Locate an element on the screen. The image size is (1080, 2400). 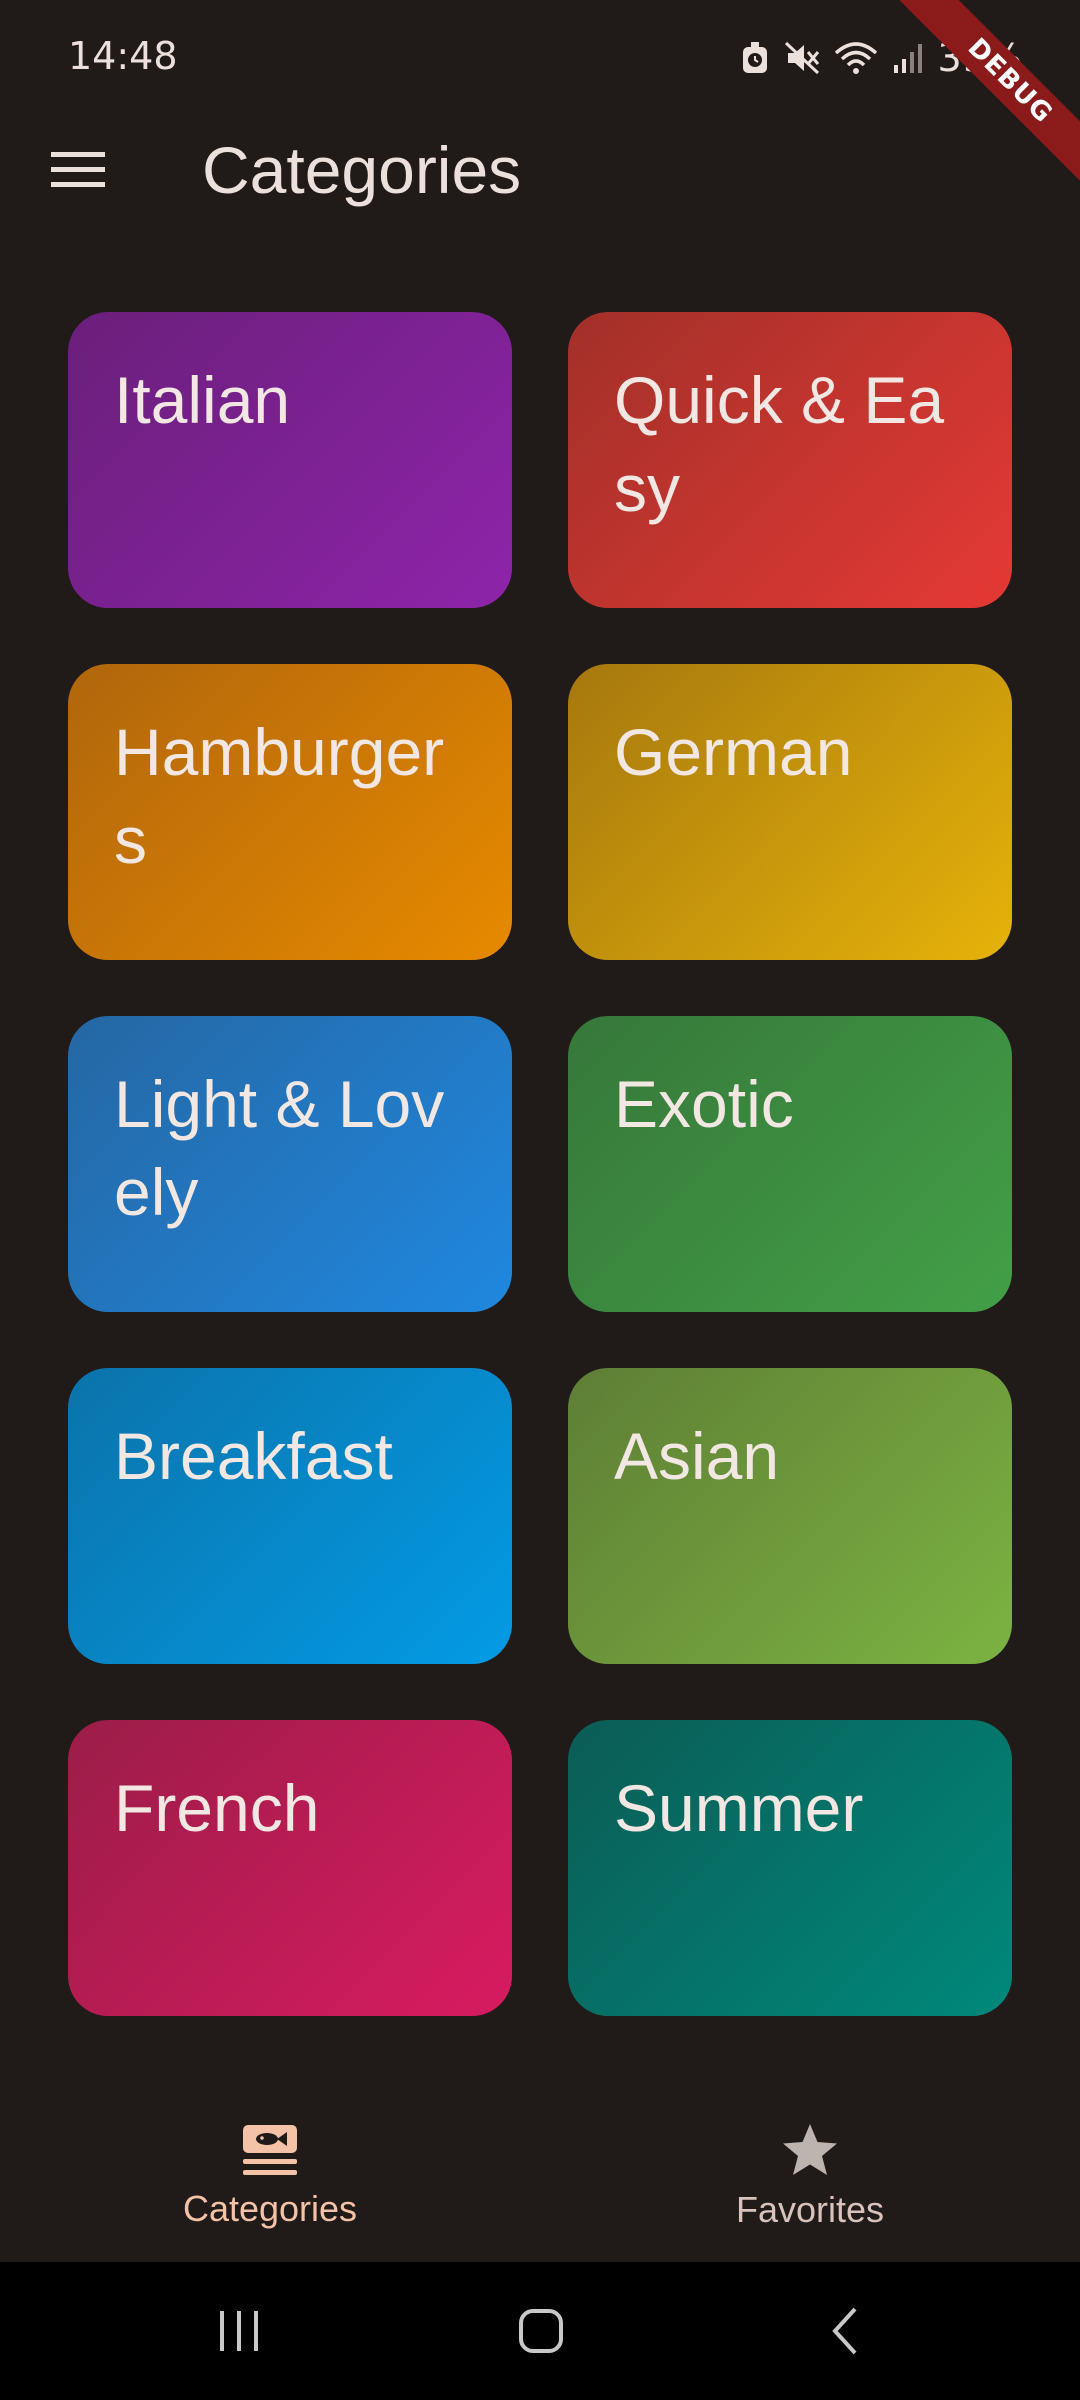
nav-item-favorites: Favorites is located at coordinates (810, 2176).